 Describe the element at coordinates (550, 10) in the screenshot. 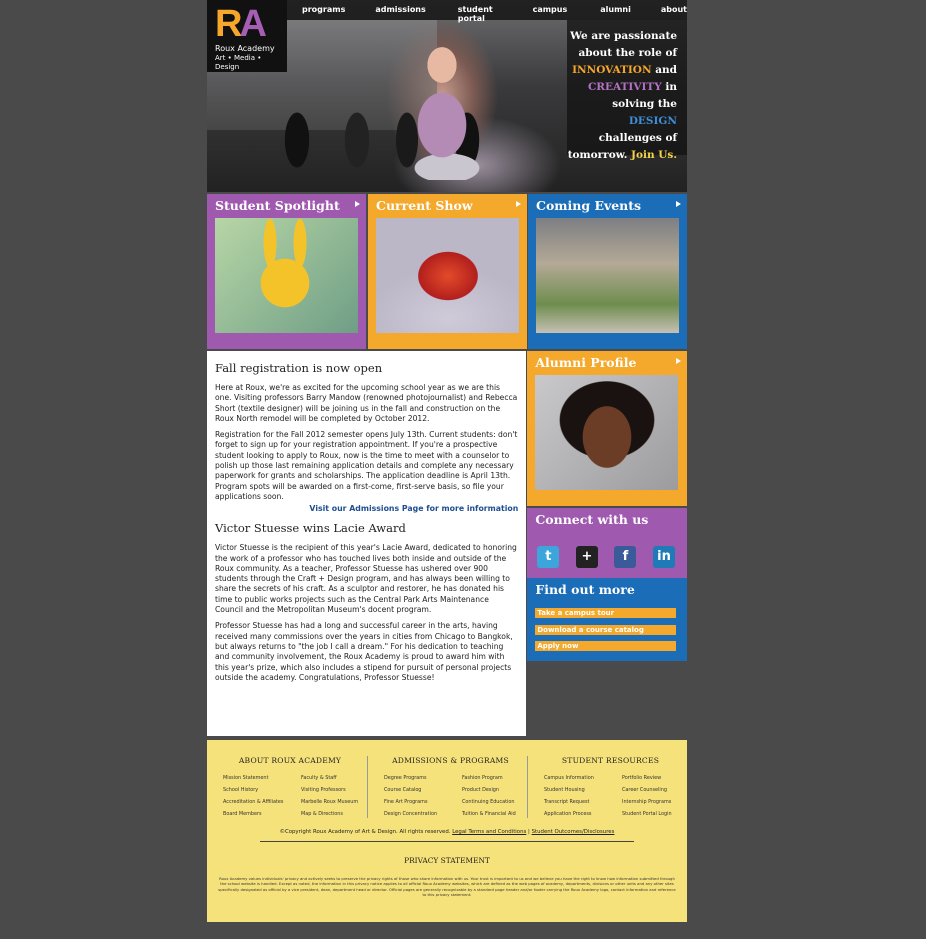

I see `nav-campus: campus` at that location.